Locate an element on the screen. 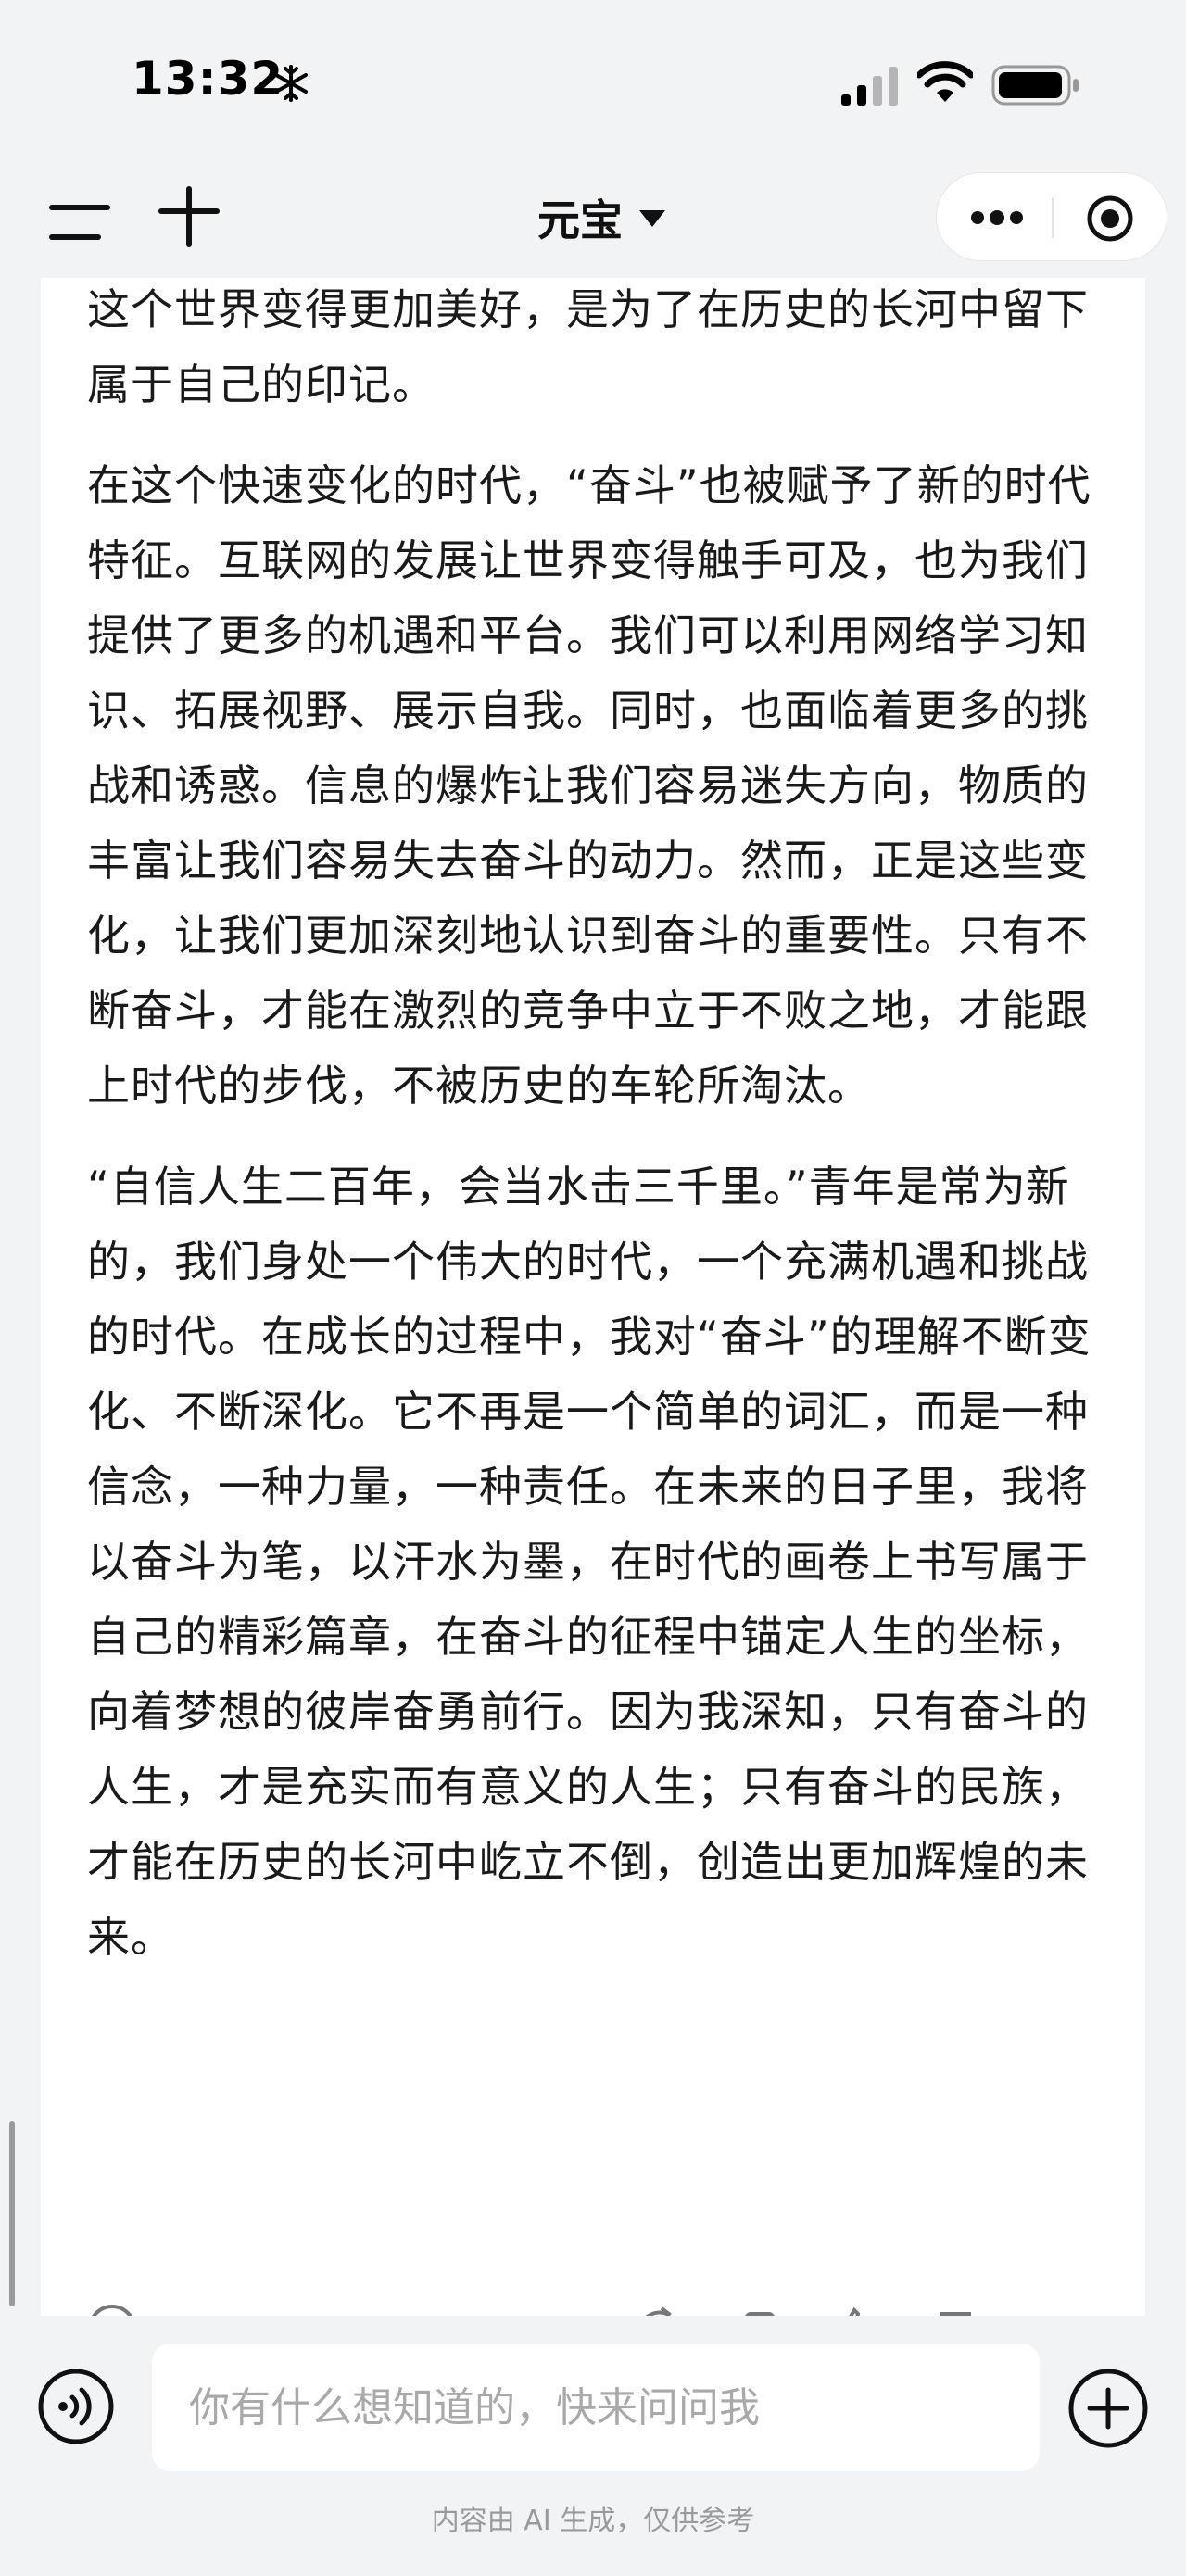  new-chat-icon is located at coordinates (189, 216).